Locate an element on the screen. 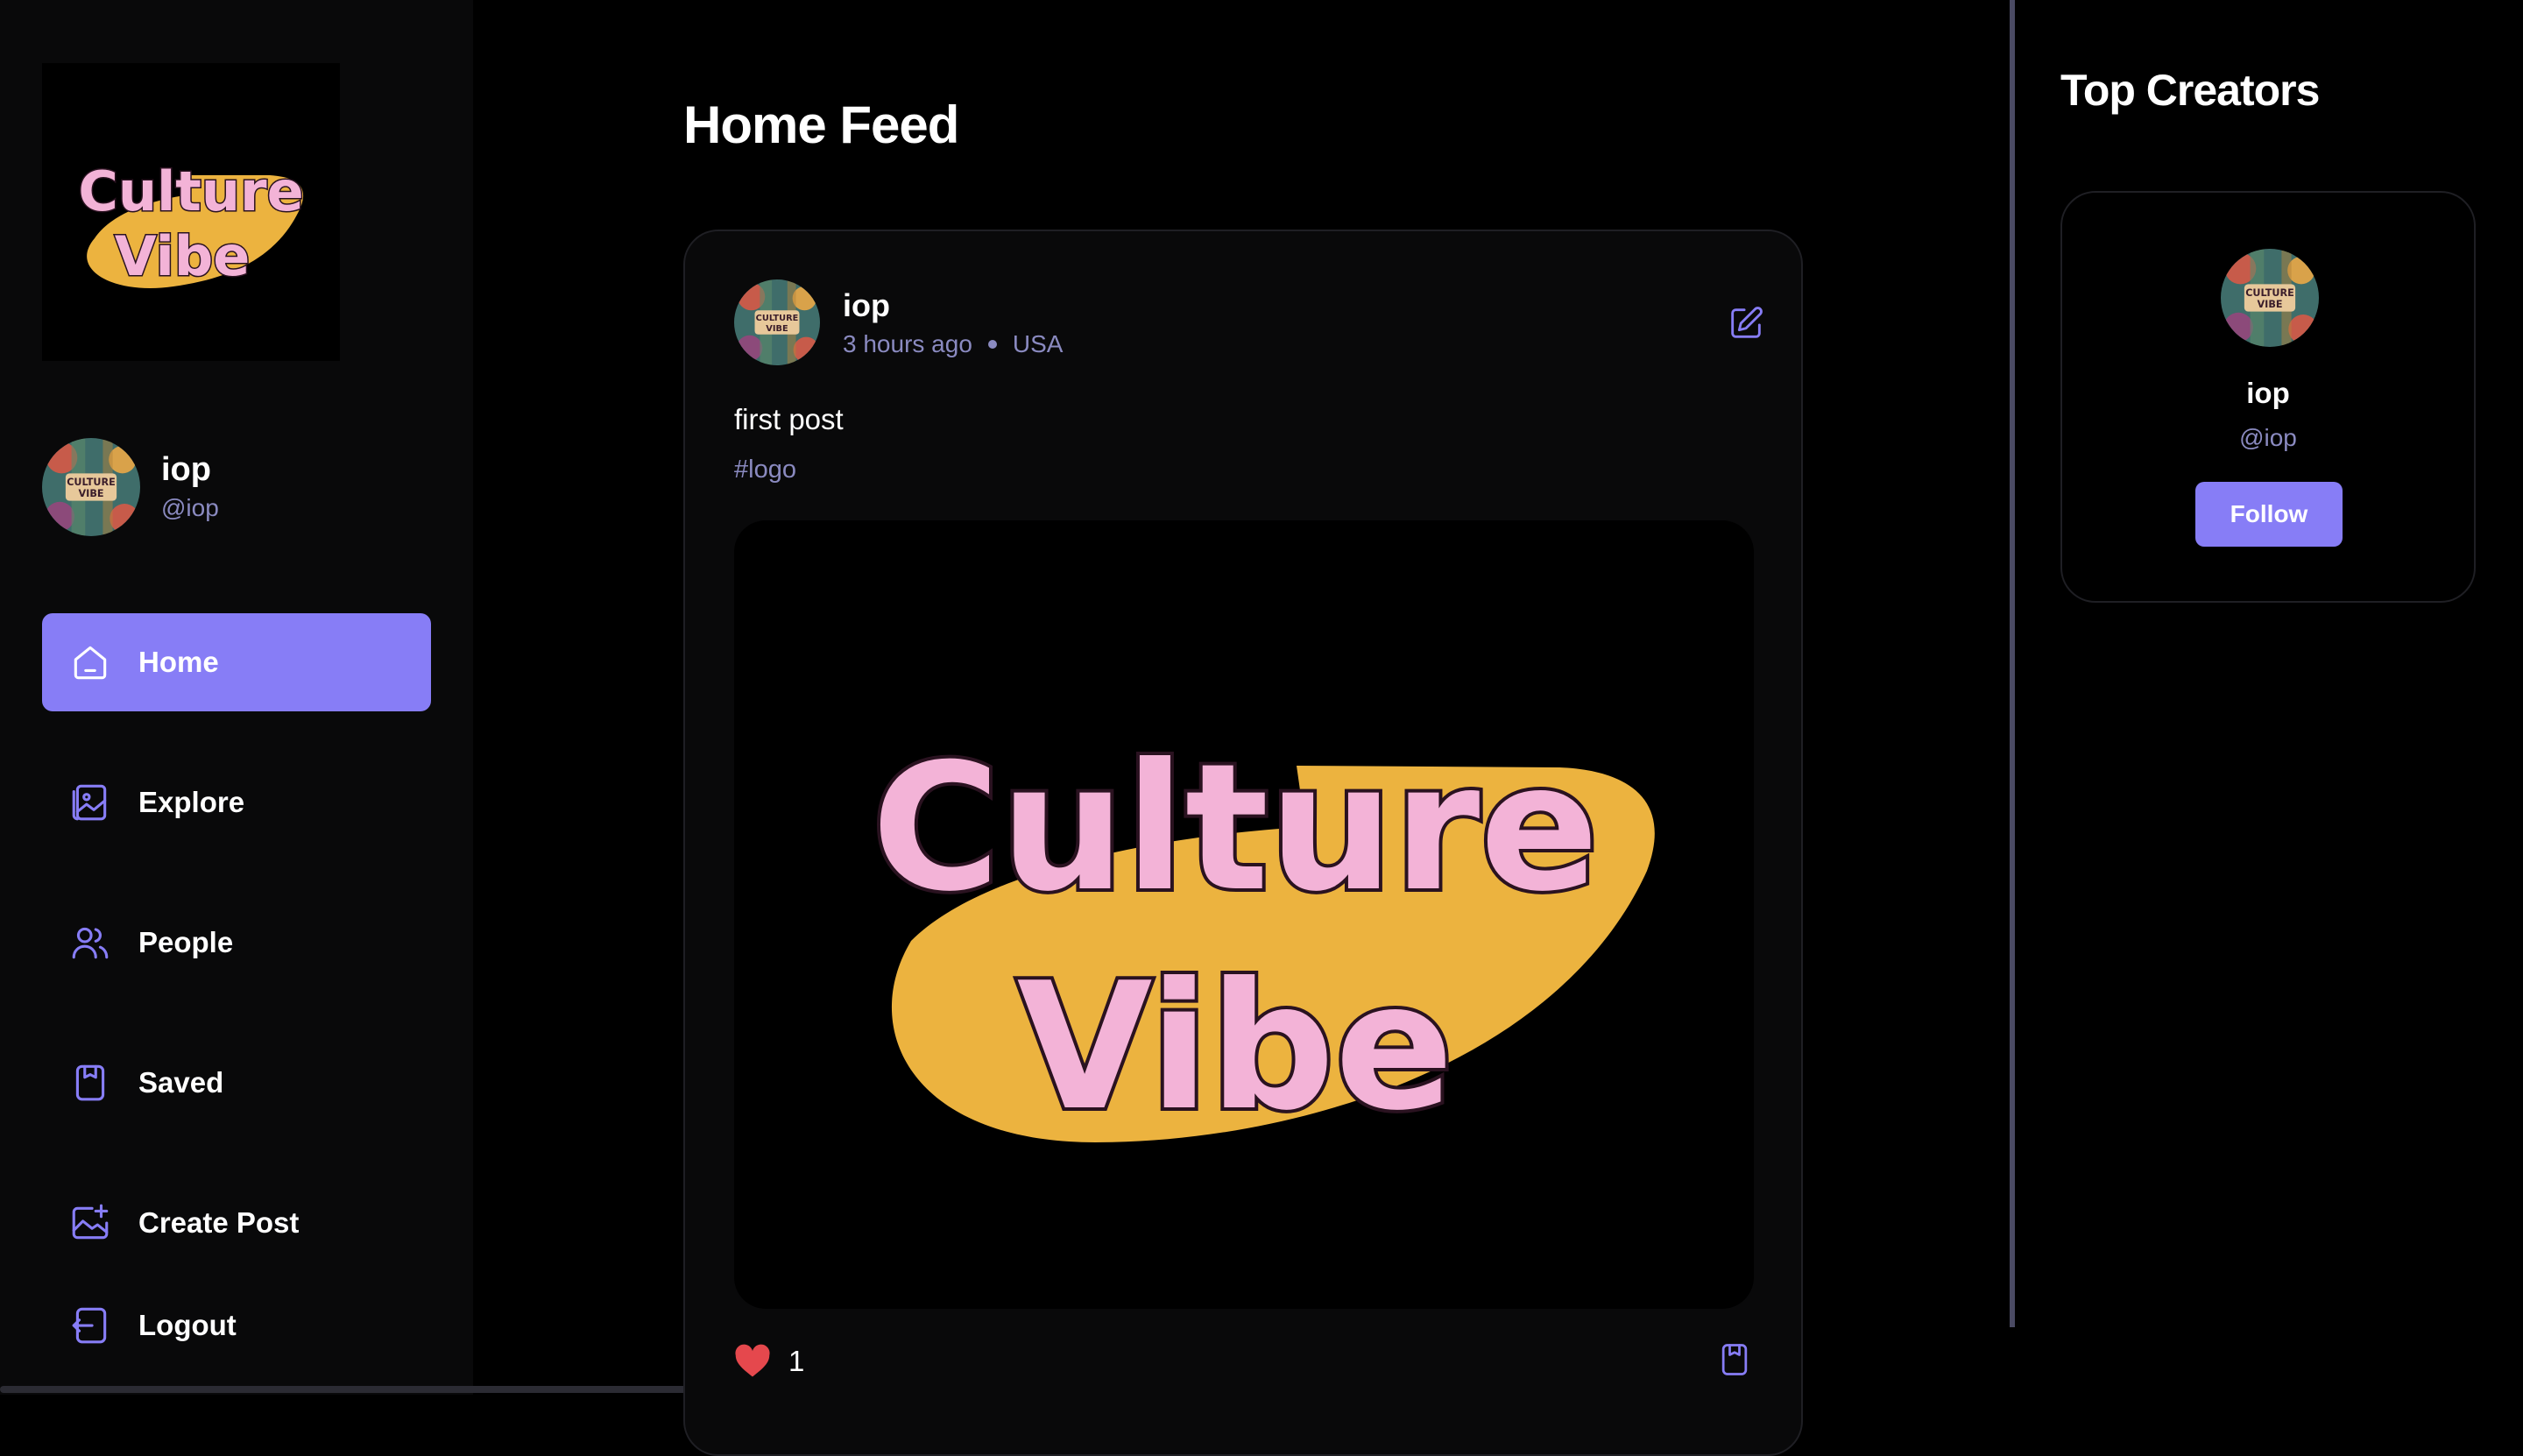 The height and width of the screenshot is (1456, 2523). post-timestamp: 3 hours ago is located at coordinates (907, 343).